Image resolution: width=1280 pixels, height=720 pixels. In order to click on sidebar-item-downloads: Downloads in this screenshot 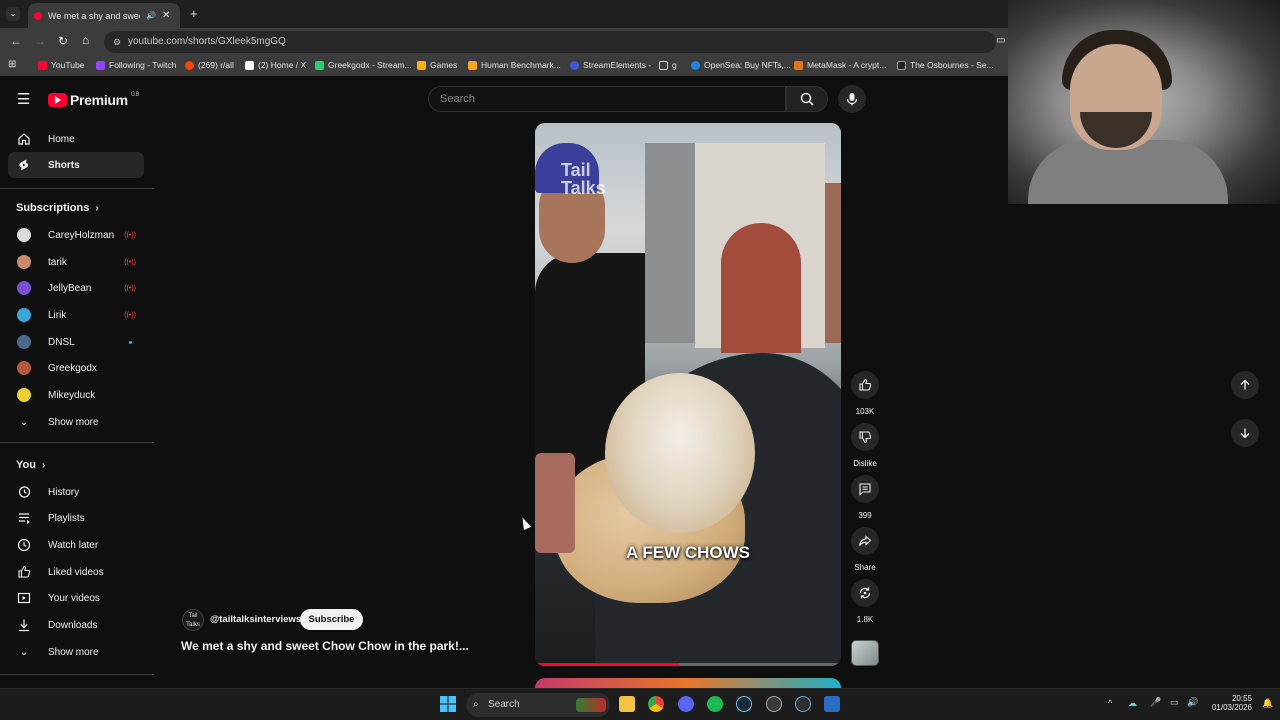, I will do `click(76, 625)`.